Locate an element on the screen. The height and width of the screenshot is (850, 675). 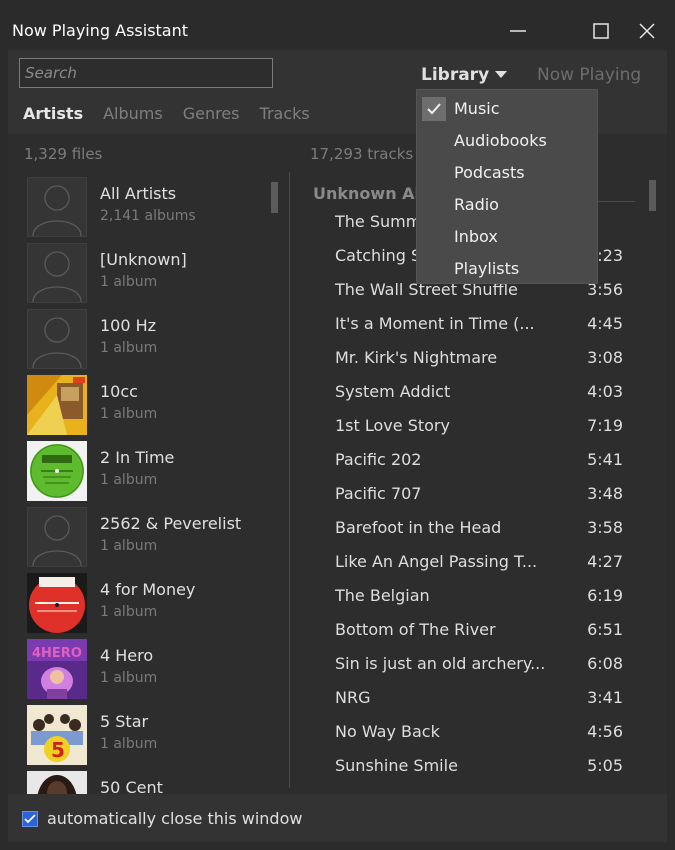
track-row: The Belgian 6:19 is located at coordinates (475, 598).